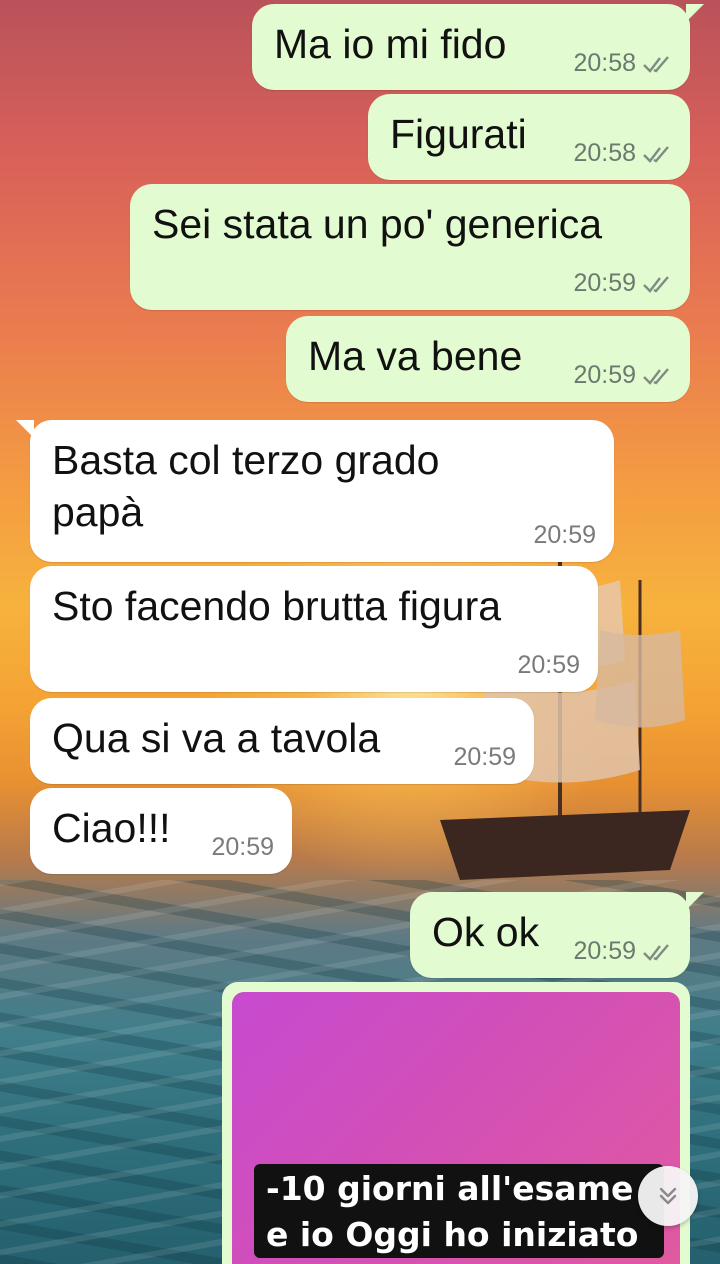 This screenshot has height=1264, width=720. What do you see at coordinates (216, 738) in the screenshot?
I see `message-text: Qua si va a tavola` at bounding box center [216, 738].